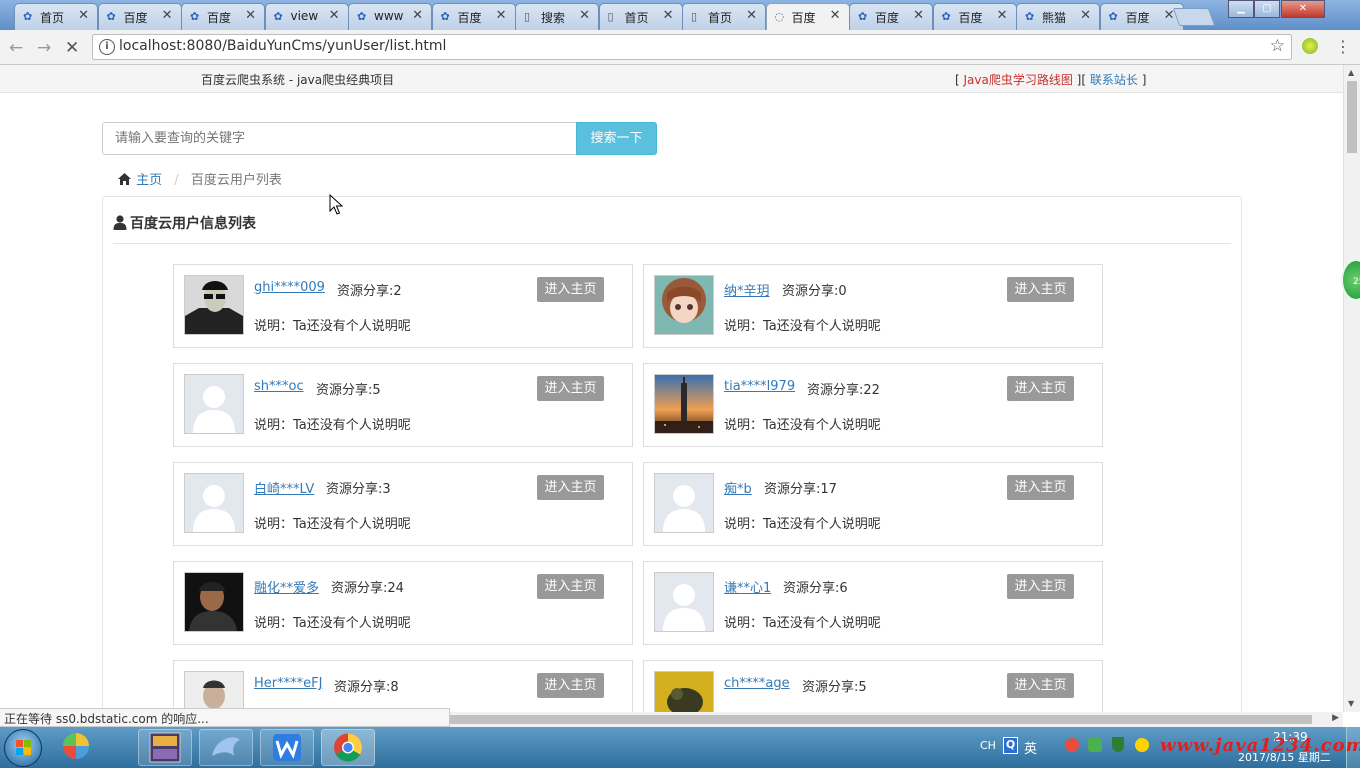 The width and height of the screenshot is (1360, 769). I want to click on site-info-icon: i, so click(107, 47).